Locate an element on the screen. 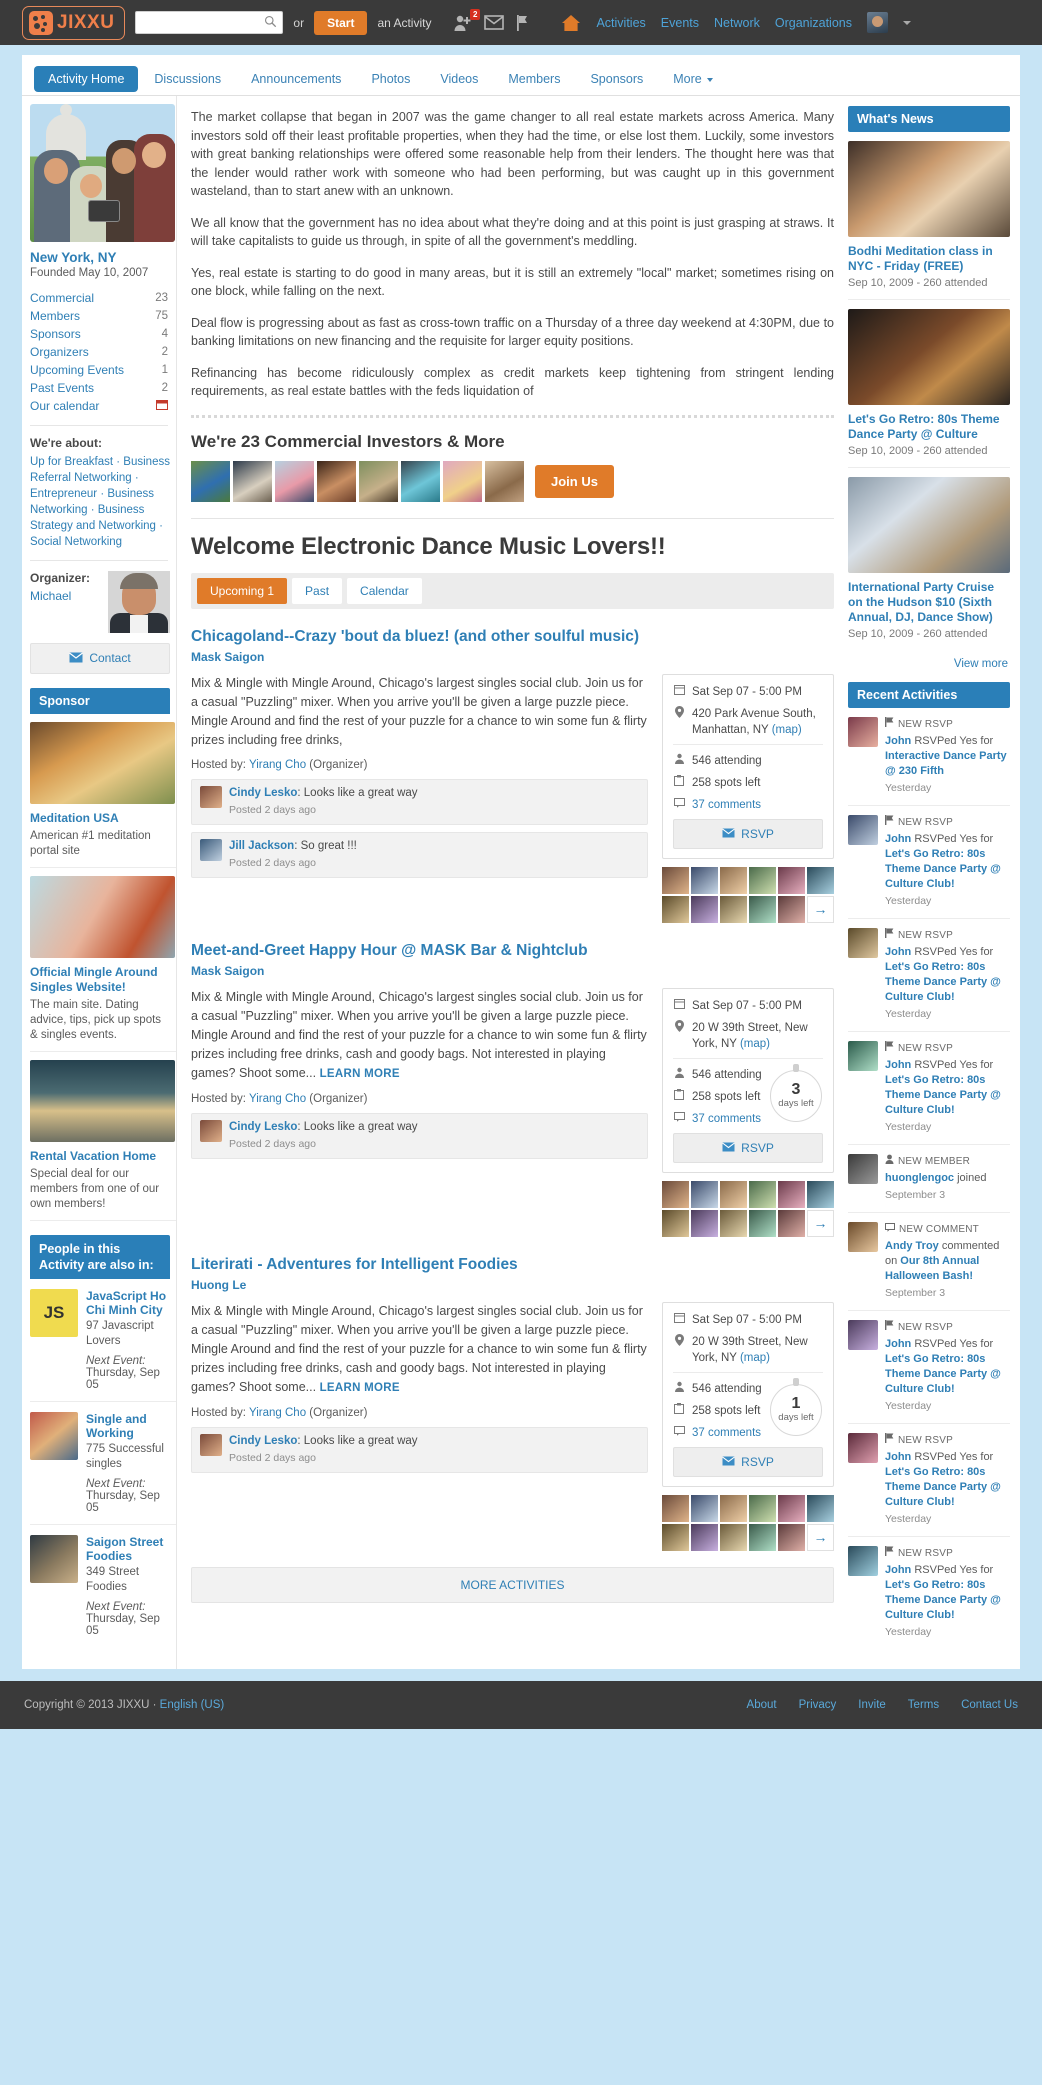 The image size is (1042, 2085). search-input is located at coordinates (209, 22).